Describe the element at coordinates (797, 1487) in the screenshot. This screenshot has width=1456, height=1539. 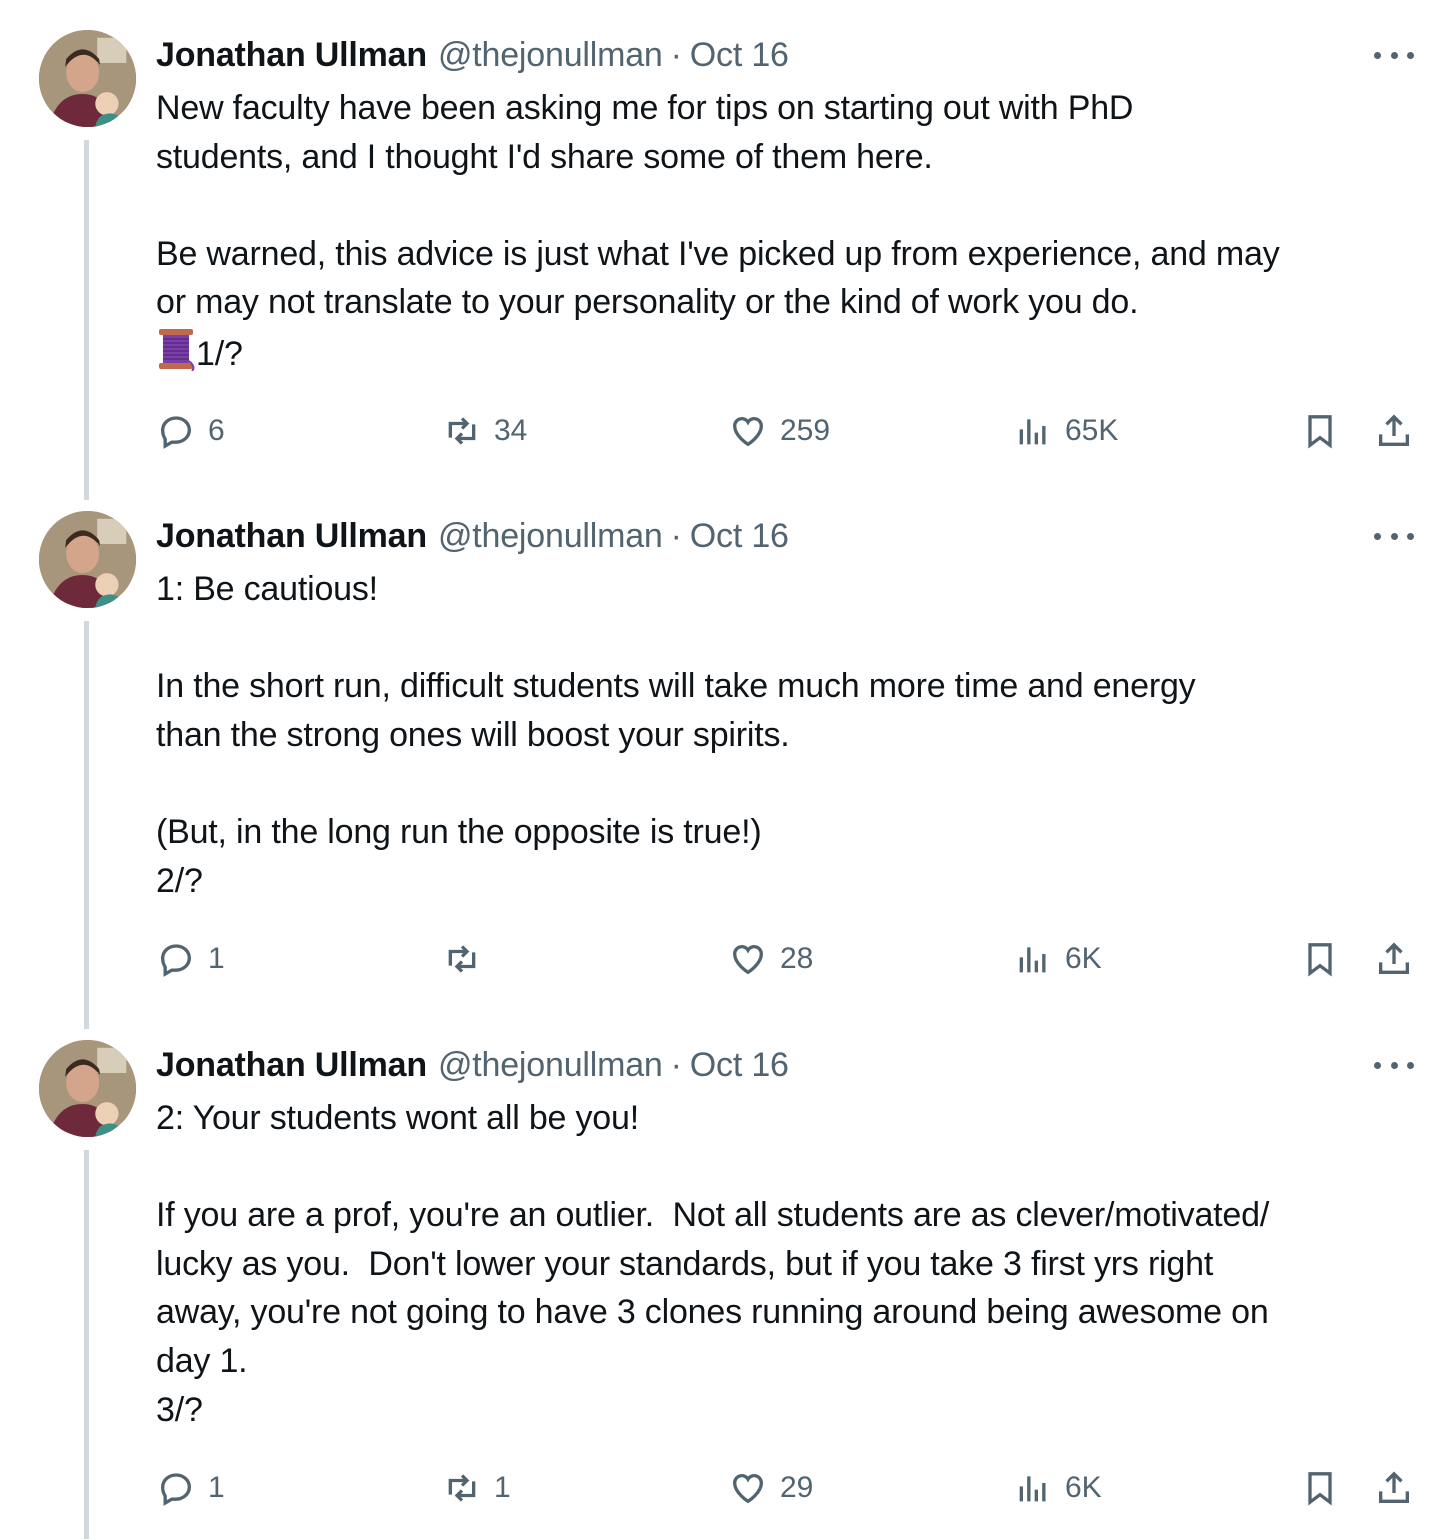
I see `like-count: 29` at that location.